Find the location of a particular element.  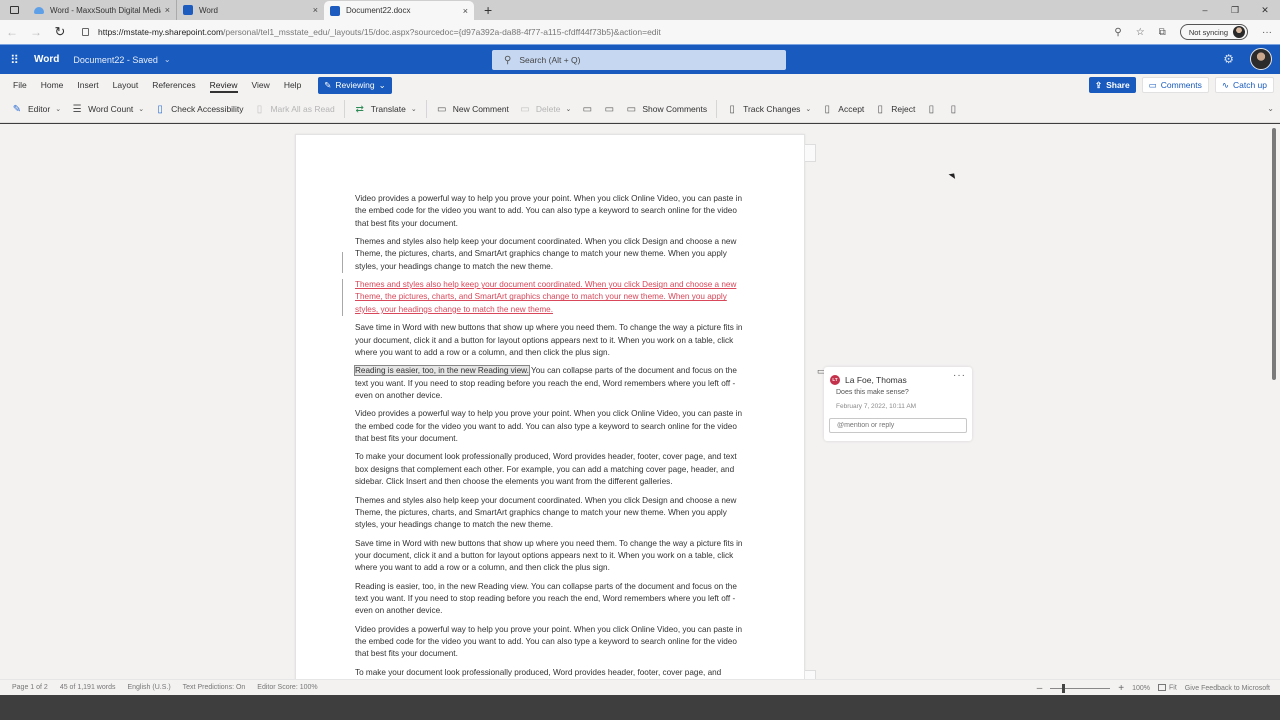

reject-icon: ▯ is located at coordinates (880, 109).